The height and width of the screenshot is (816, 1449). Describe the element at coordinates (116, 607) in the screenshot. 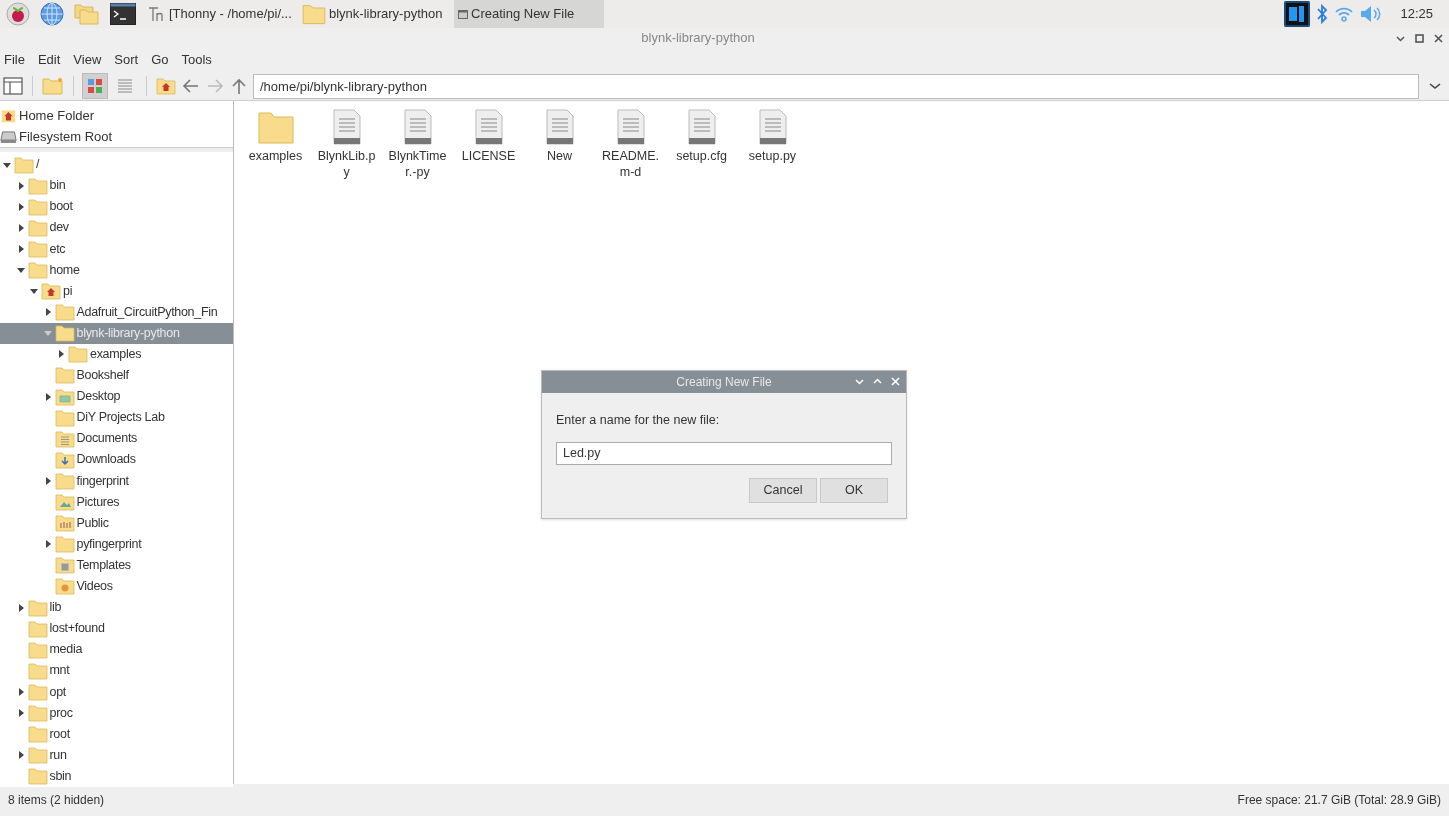

I see `tree-item: lib` at that location.